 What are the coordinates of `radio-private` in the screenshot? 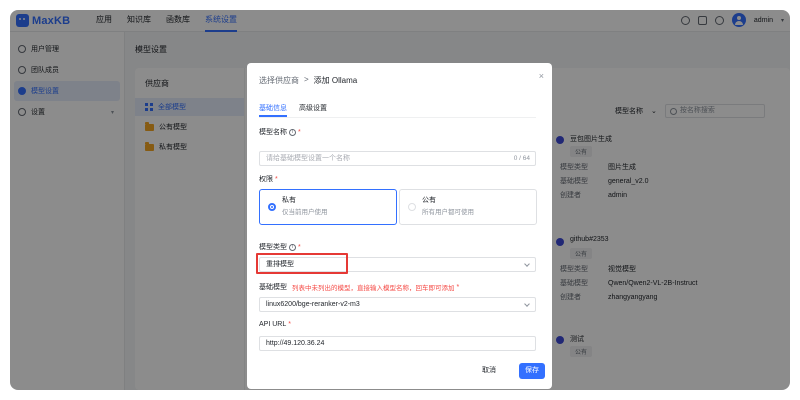 It's located at (272, 207).